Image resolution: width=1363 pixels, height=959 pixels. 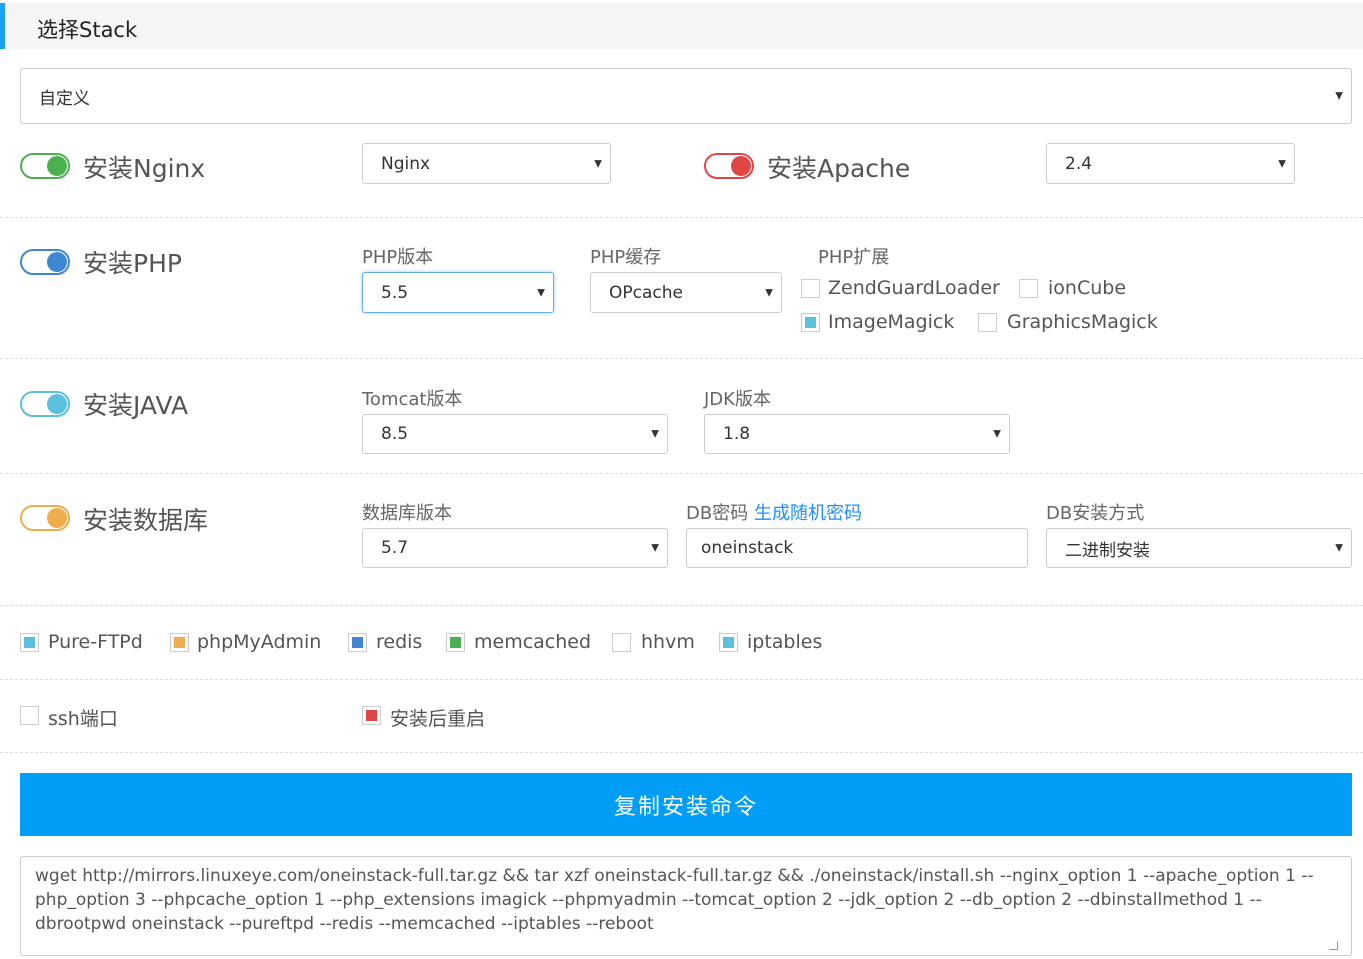 I want to click on option-checkbox-phpmyadmin, so click(x=179, y=642).